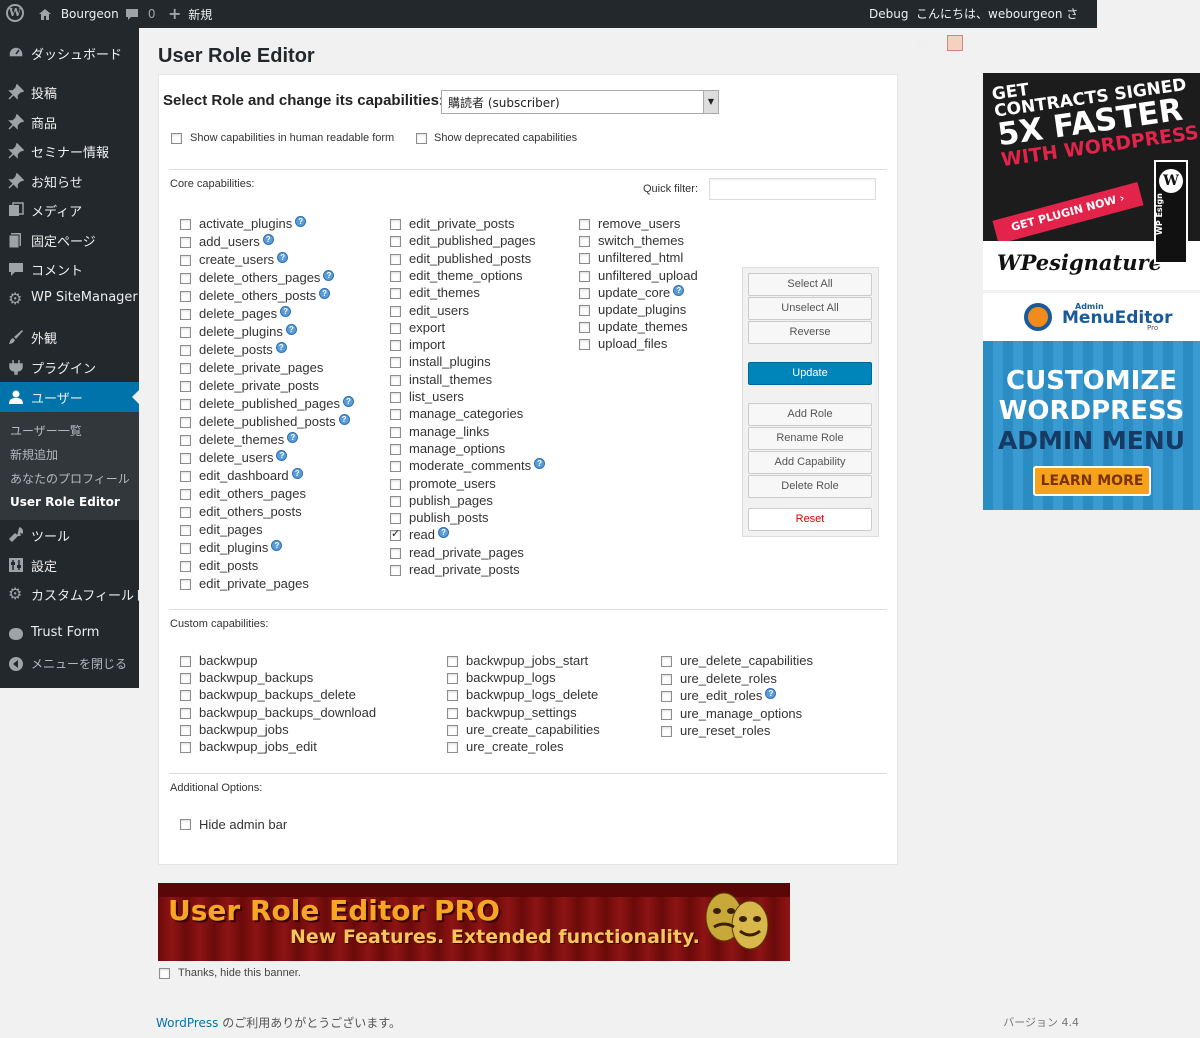  What do you see at coordinates (810, 486) in the screenshot?
I see `delete-role-button: Delete Role` at bounding box center [810, 486].